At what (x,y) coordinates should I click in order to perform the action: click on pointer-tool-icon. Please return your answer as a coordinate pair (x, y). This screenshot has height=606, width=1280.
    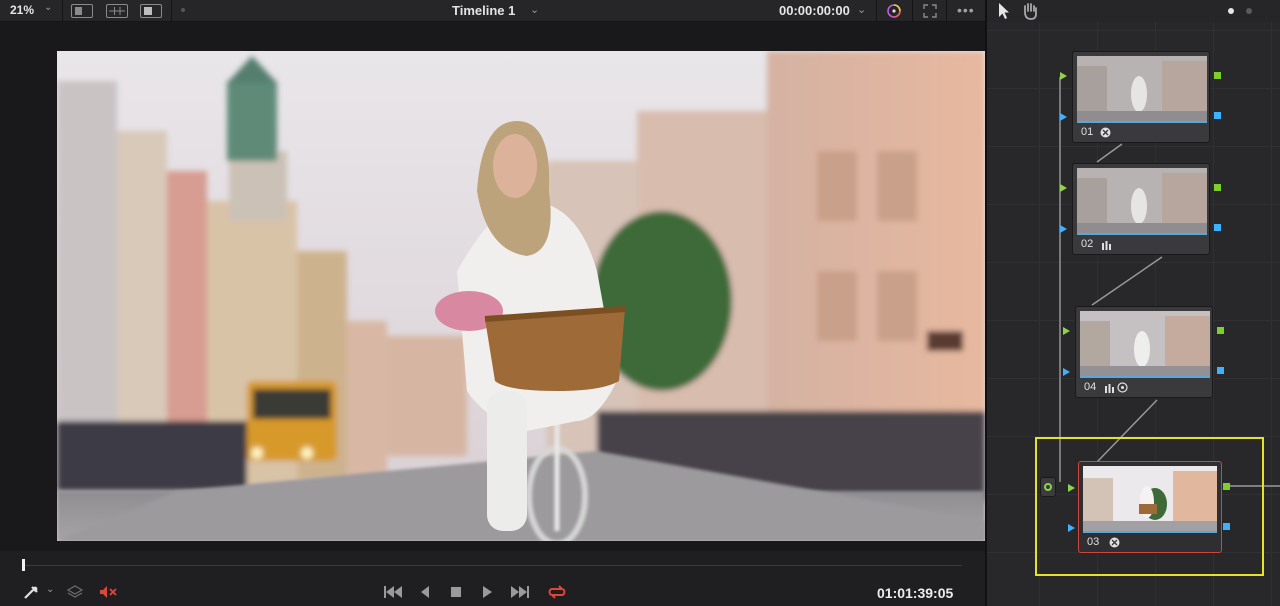
    Looking at the image, I should click on (1004, 11).